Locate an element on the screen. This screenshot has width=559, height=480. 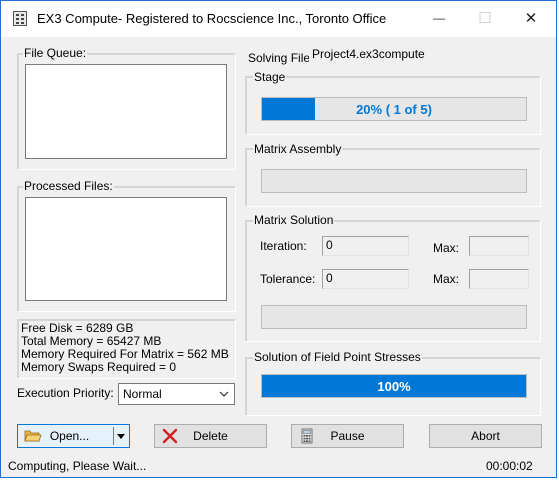
minimize-icon: — is located at coordinates (439, 18).